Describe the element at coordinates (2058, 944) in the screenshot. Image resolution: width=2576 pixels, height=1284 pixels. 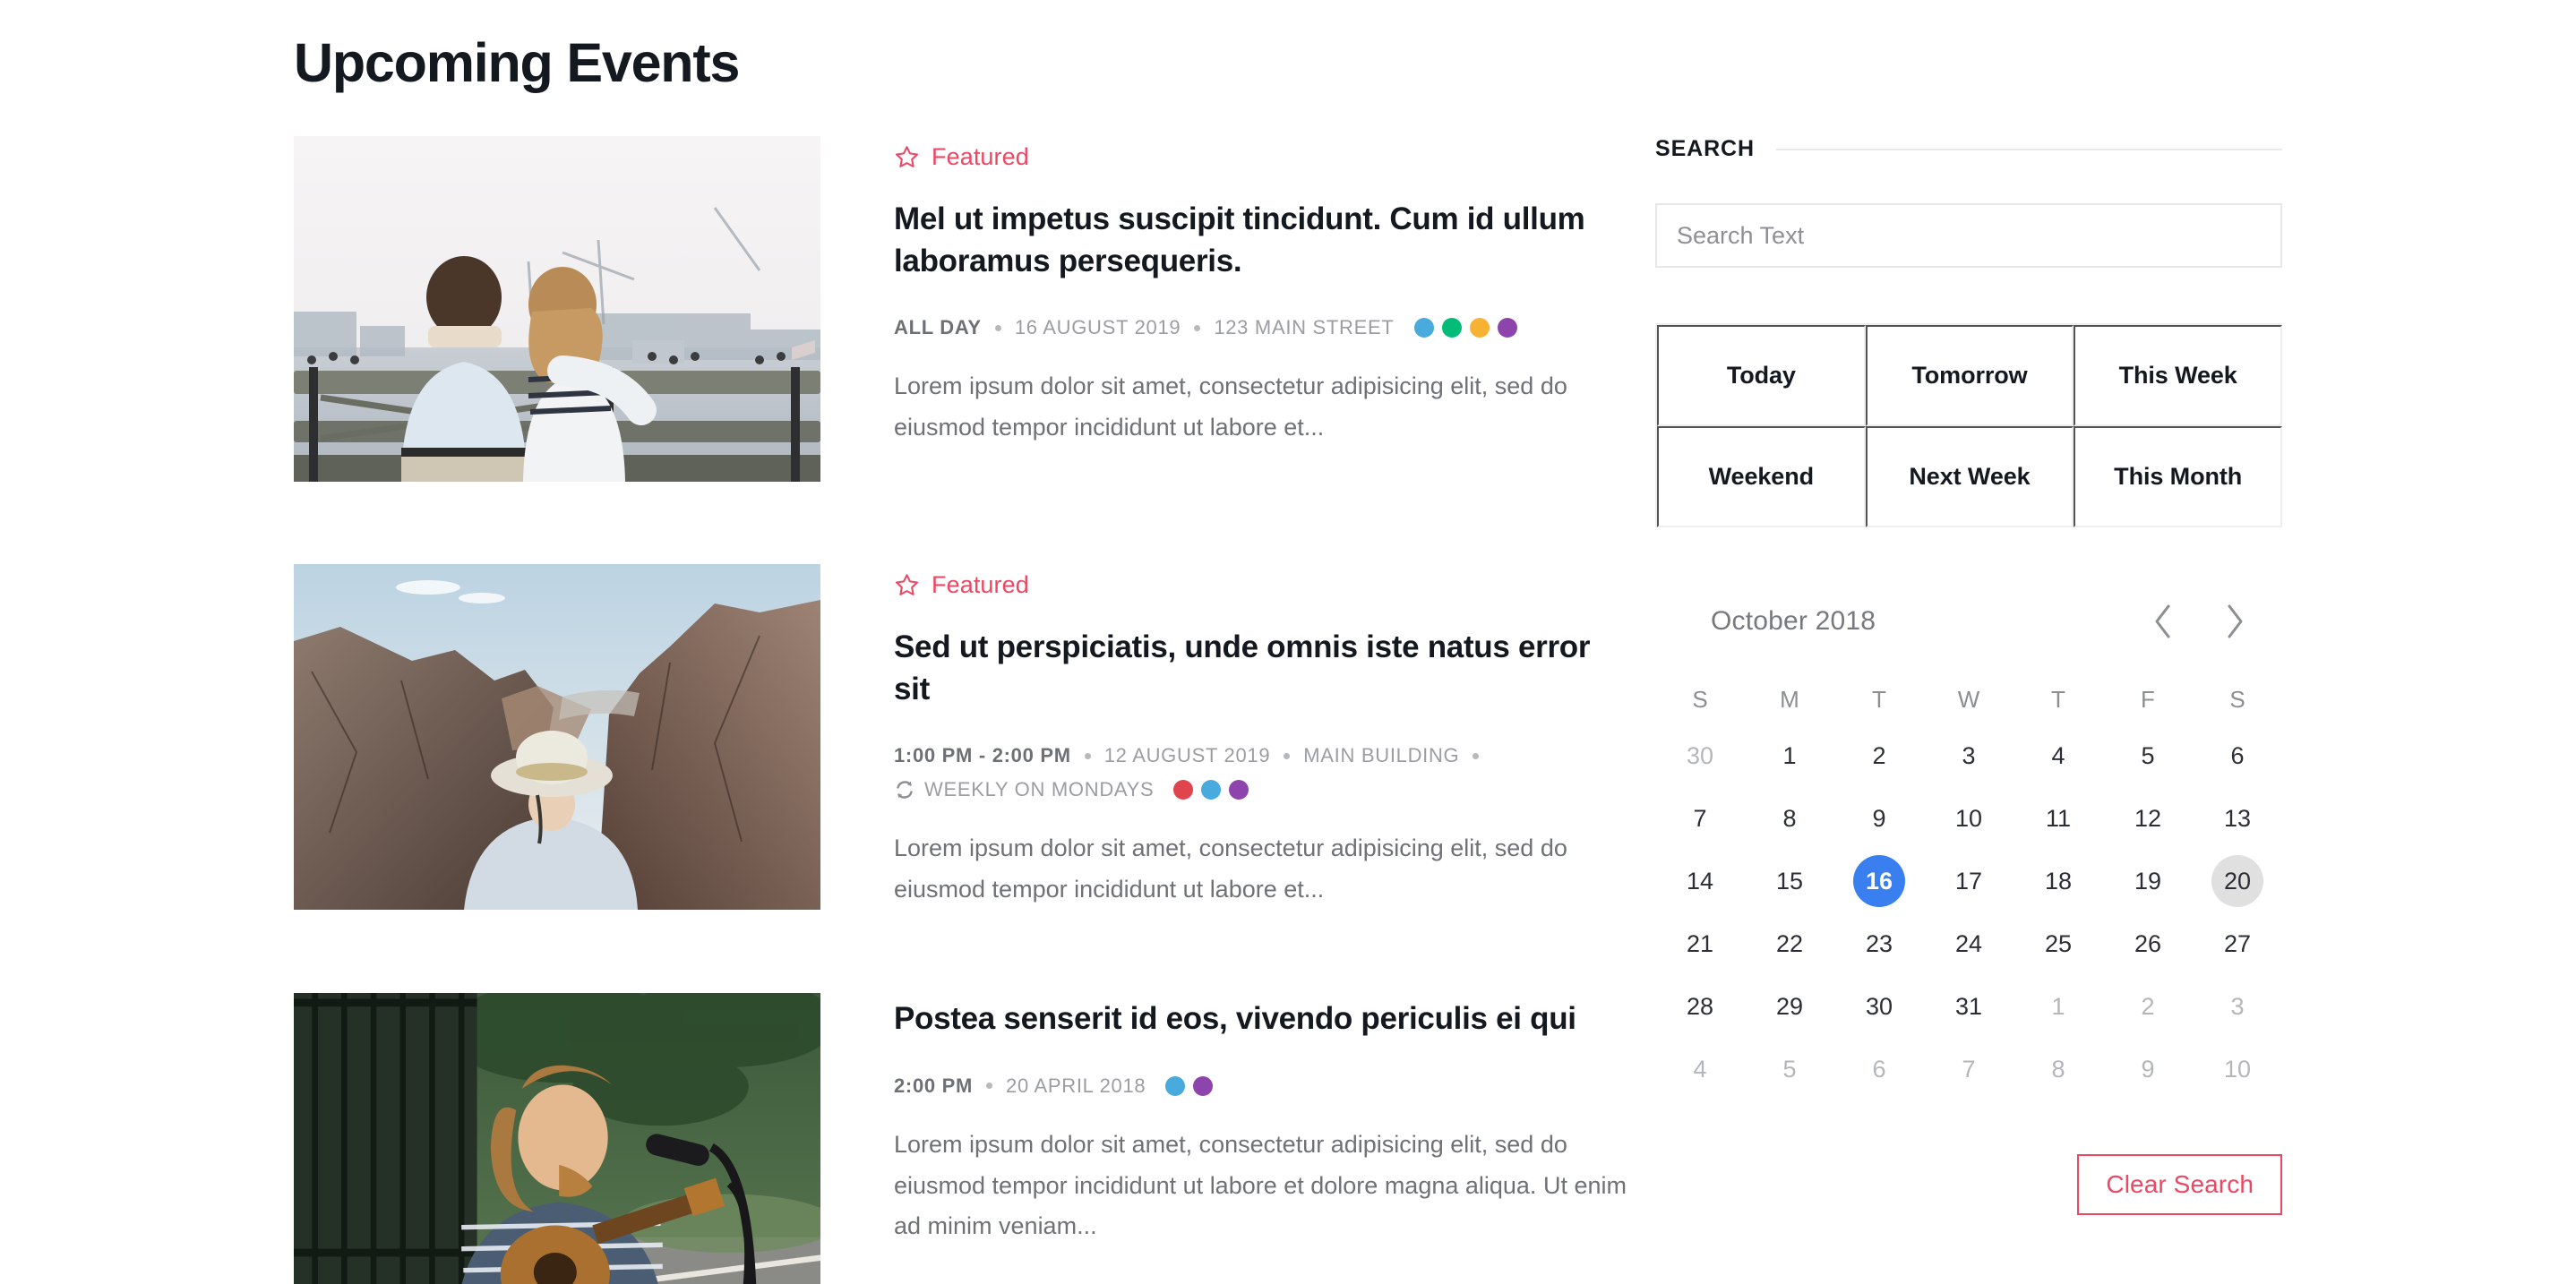
I see `calendar-day-cell: 25` at that location.